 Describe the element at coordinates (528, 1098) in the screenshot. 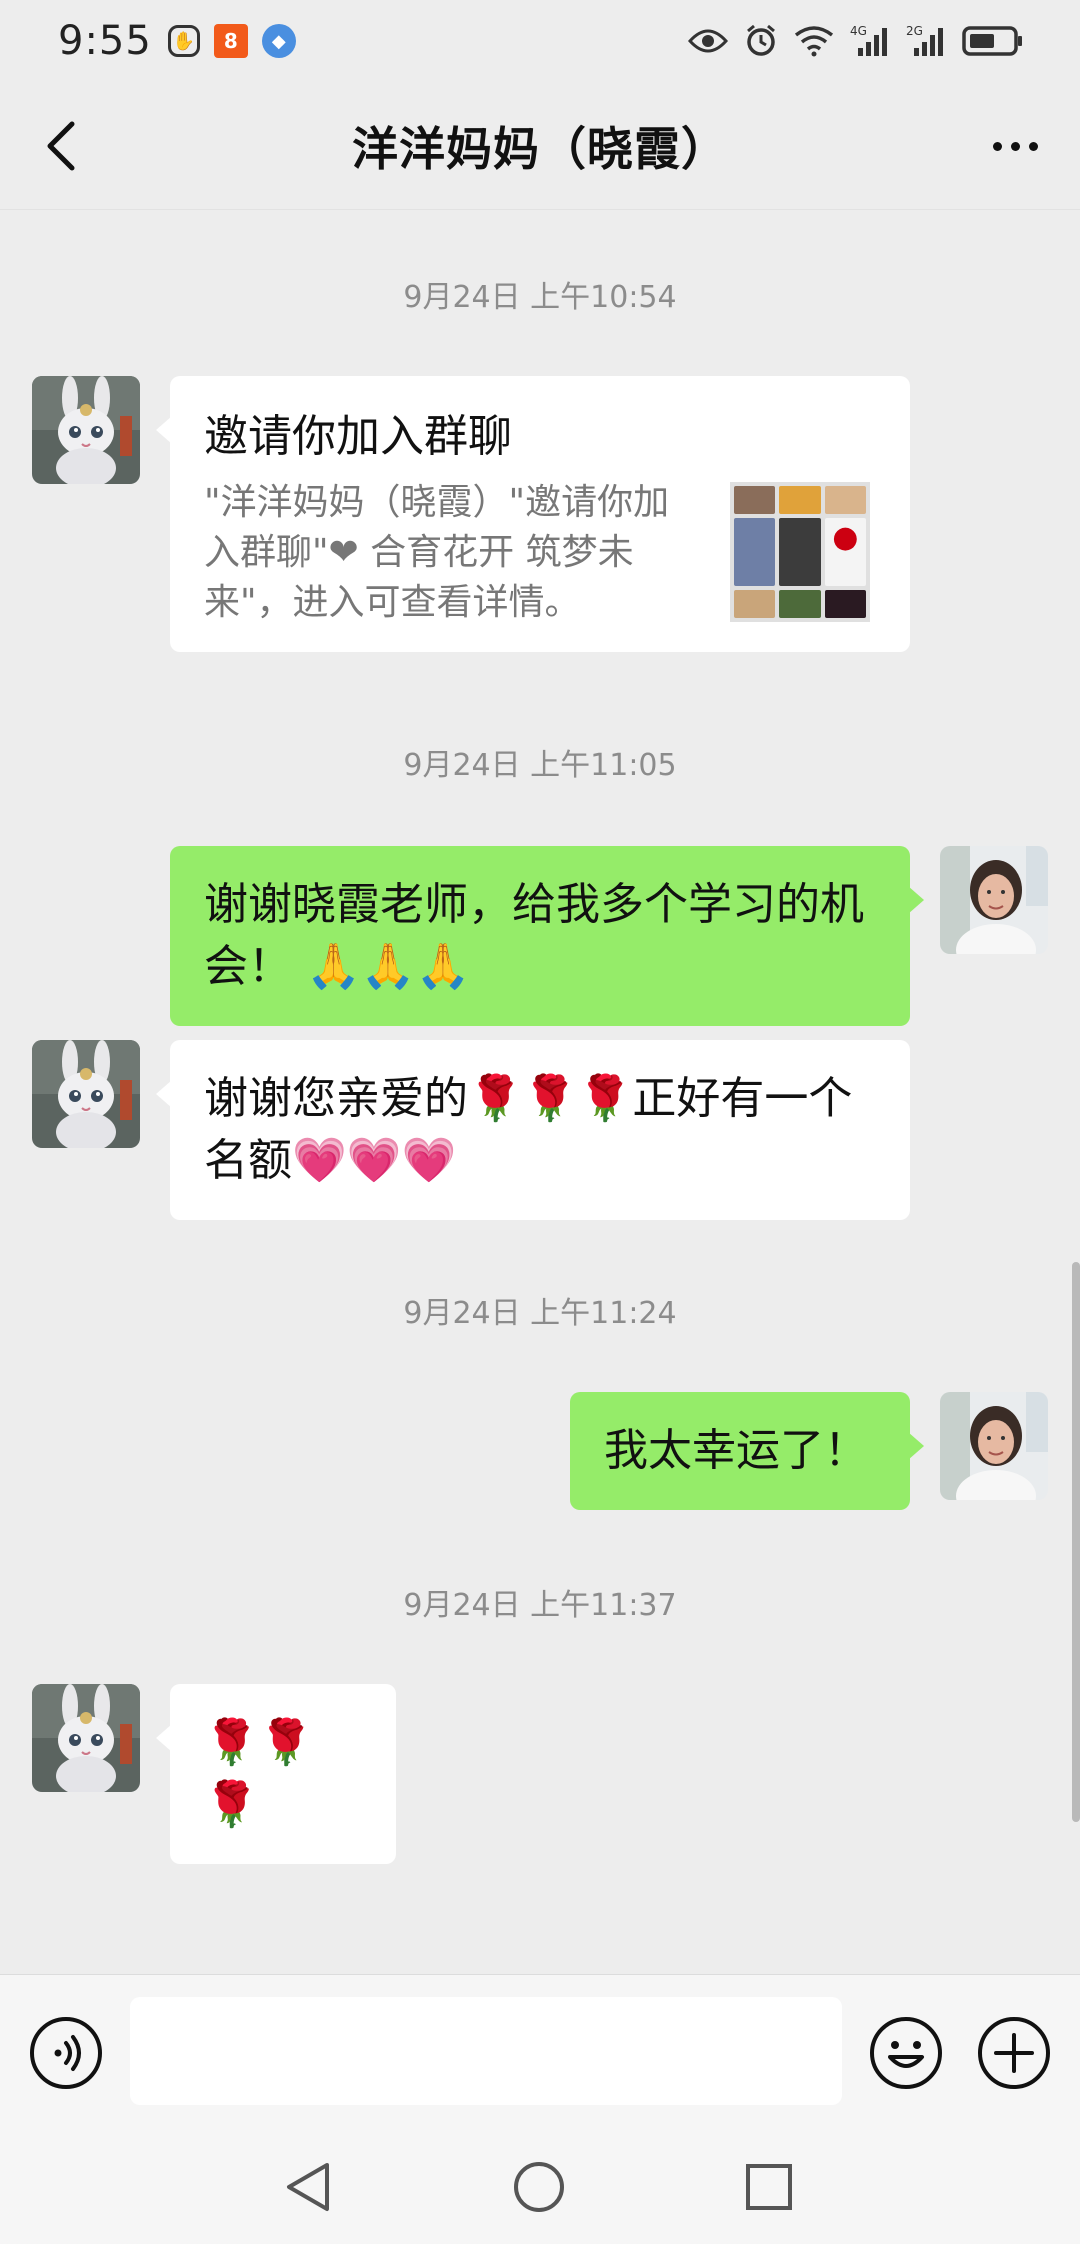

I see `message-text-line: 谢谢您亲爱的🌹🌹🌹正好有一个` at that location.